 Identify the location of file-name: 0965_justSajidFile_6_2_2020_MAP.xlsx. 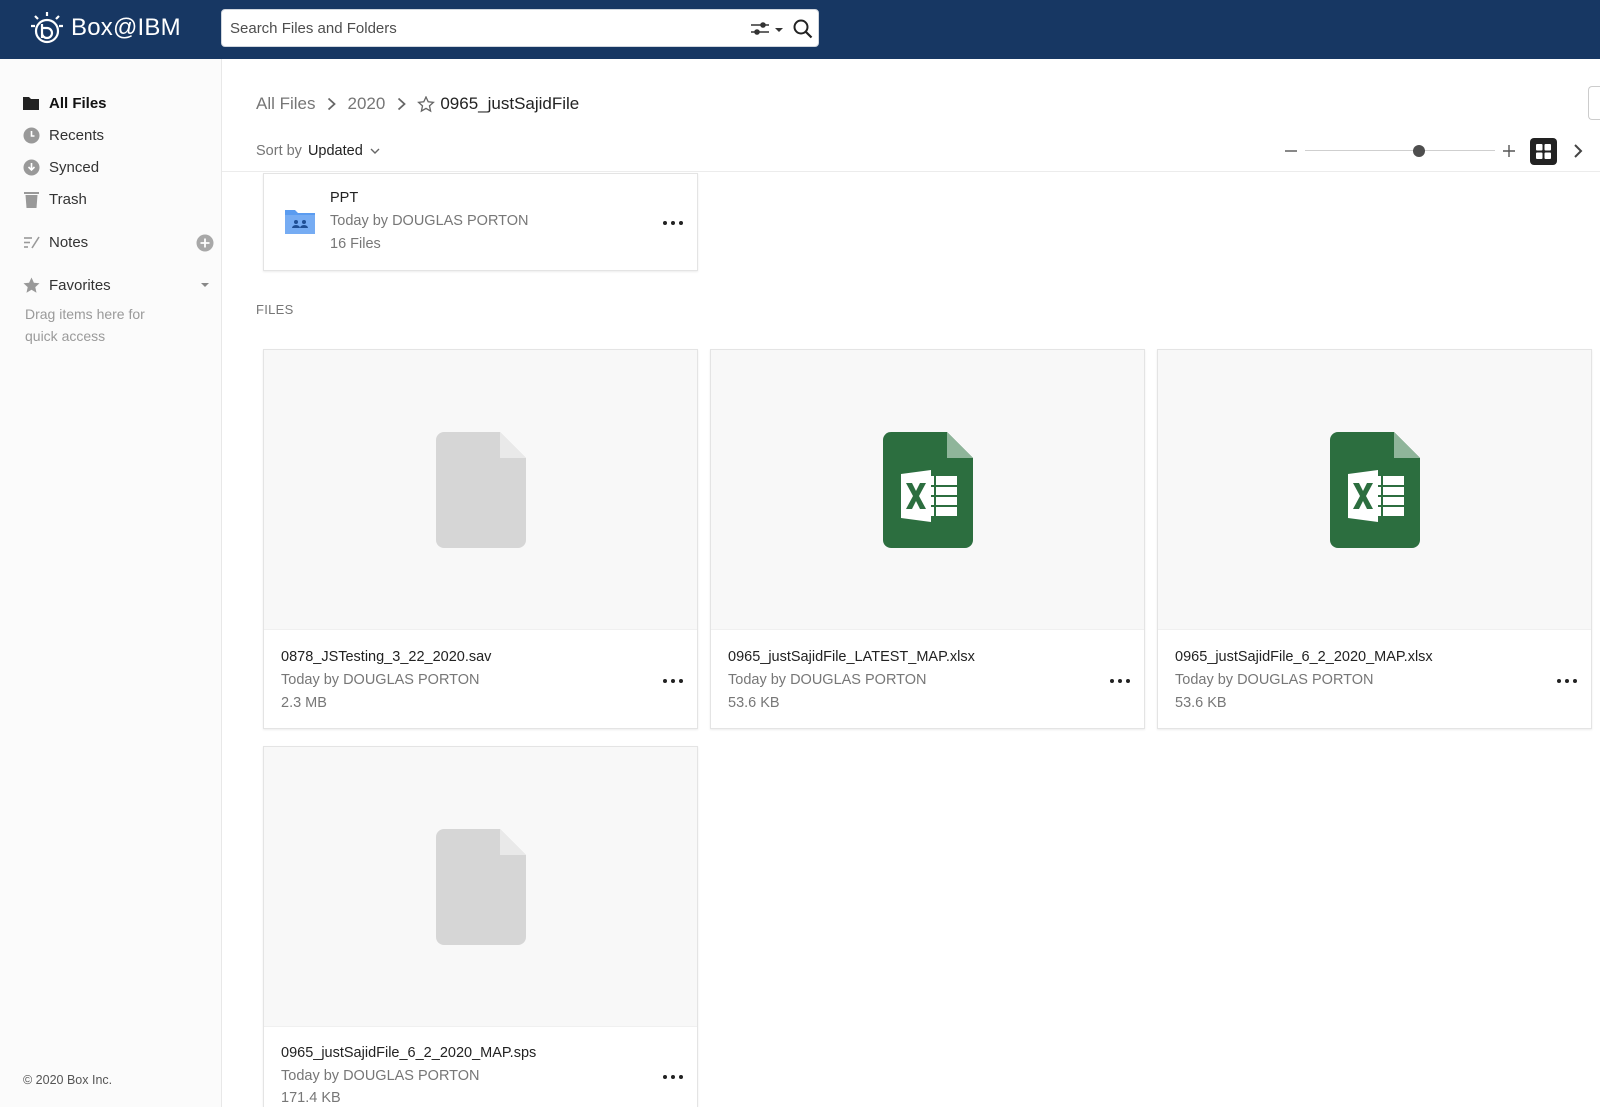
(1304, 657).